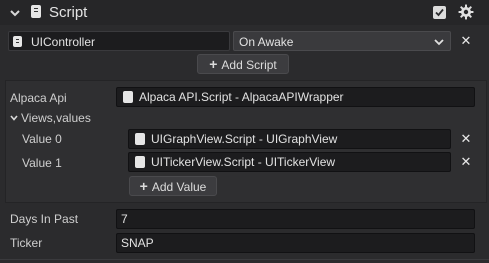 The image size is (489, 263). I want to click on ticker-label: Ticker, so click(26, 243).